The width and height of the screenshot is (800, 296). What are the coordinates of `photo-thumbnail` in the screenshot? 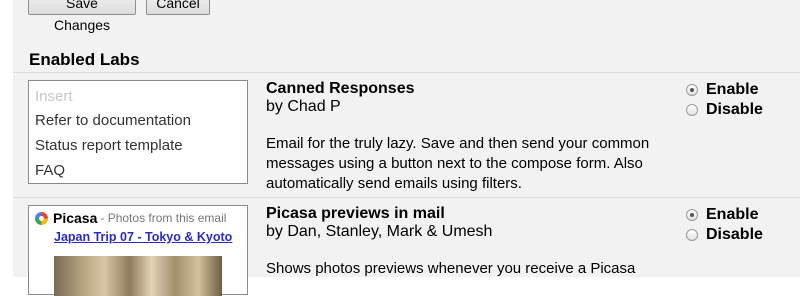 It's located at (138, 276).